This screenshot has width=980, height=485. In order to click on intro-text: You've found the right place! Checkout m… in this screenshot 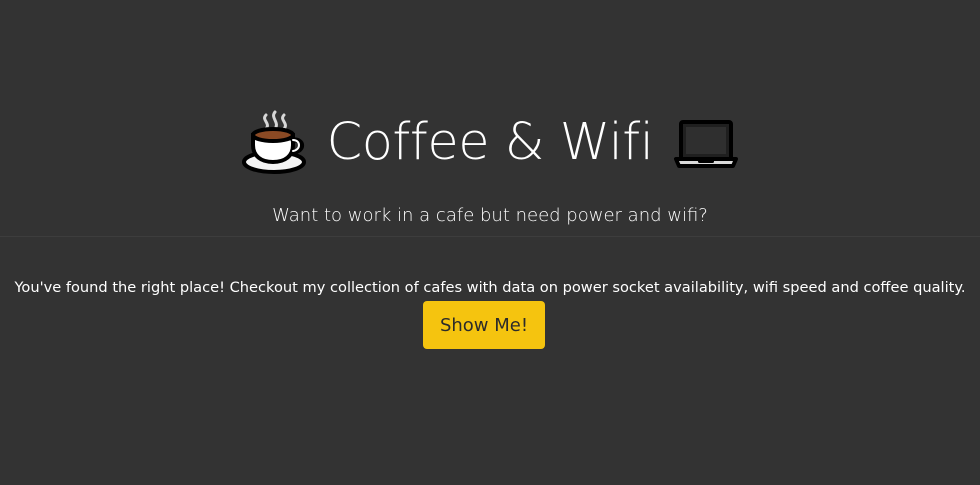, I will do `click(490, 287)`.